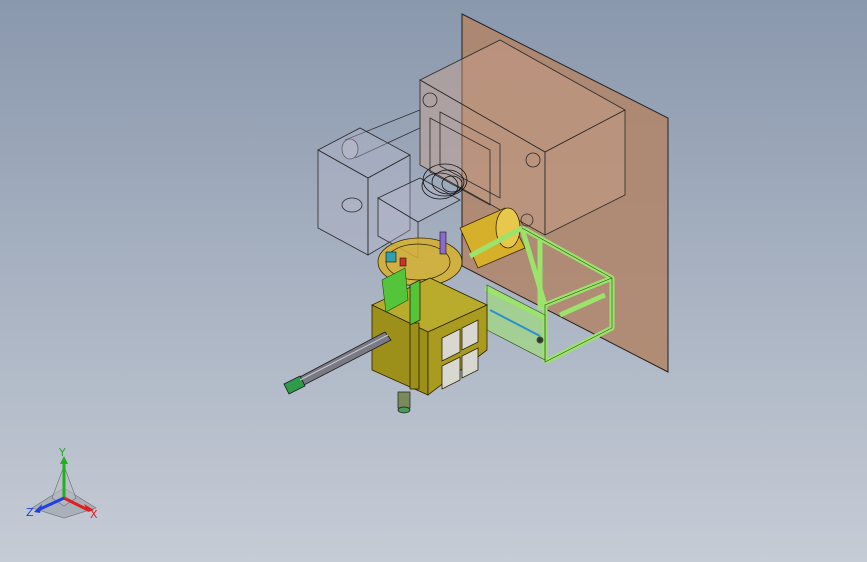 The image size is (867, 562). What do you see at coordinates (64, 486) in the screenshot?
I see `orientation-triad: Y X Z` at bounding box center [64, 486].